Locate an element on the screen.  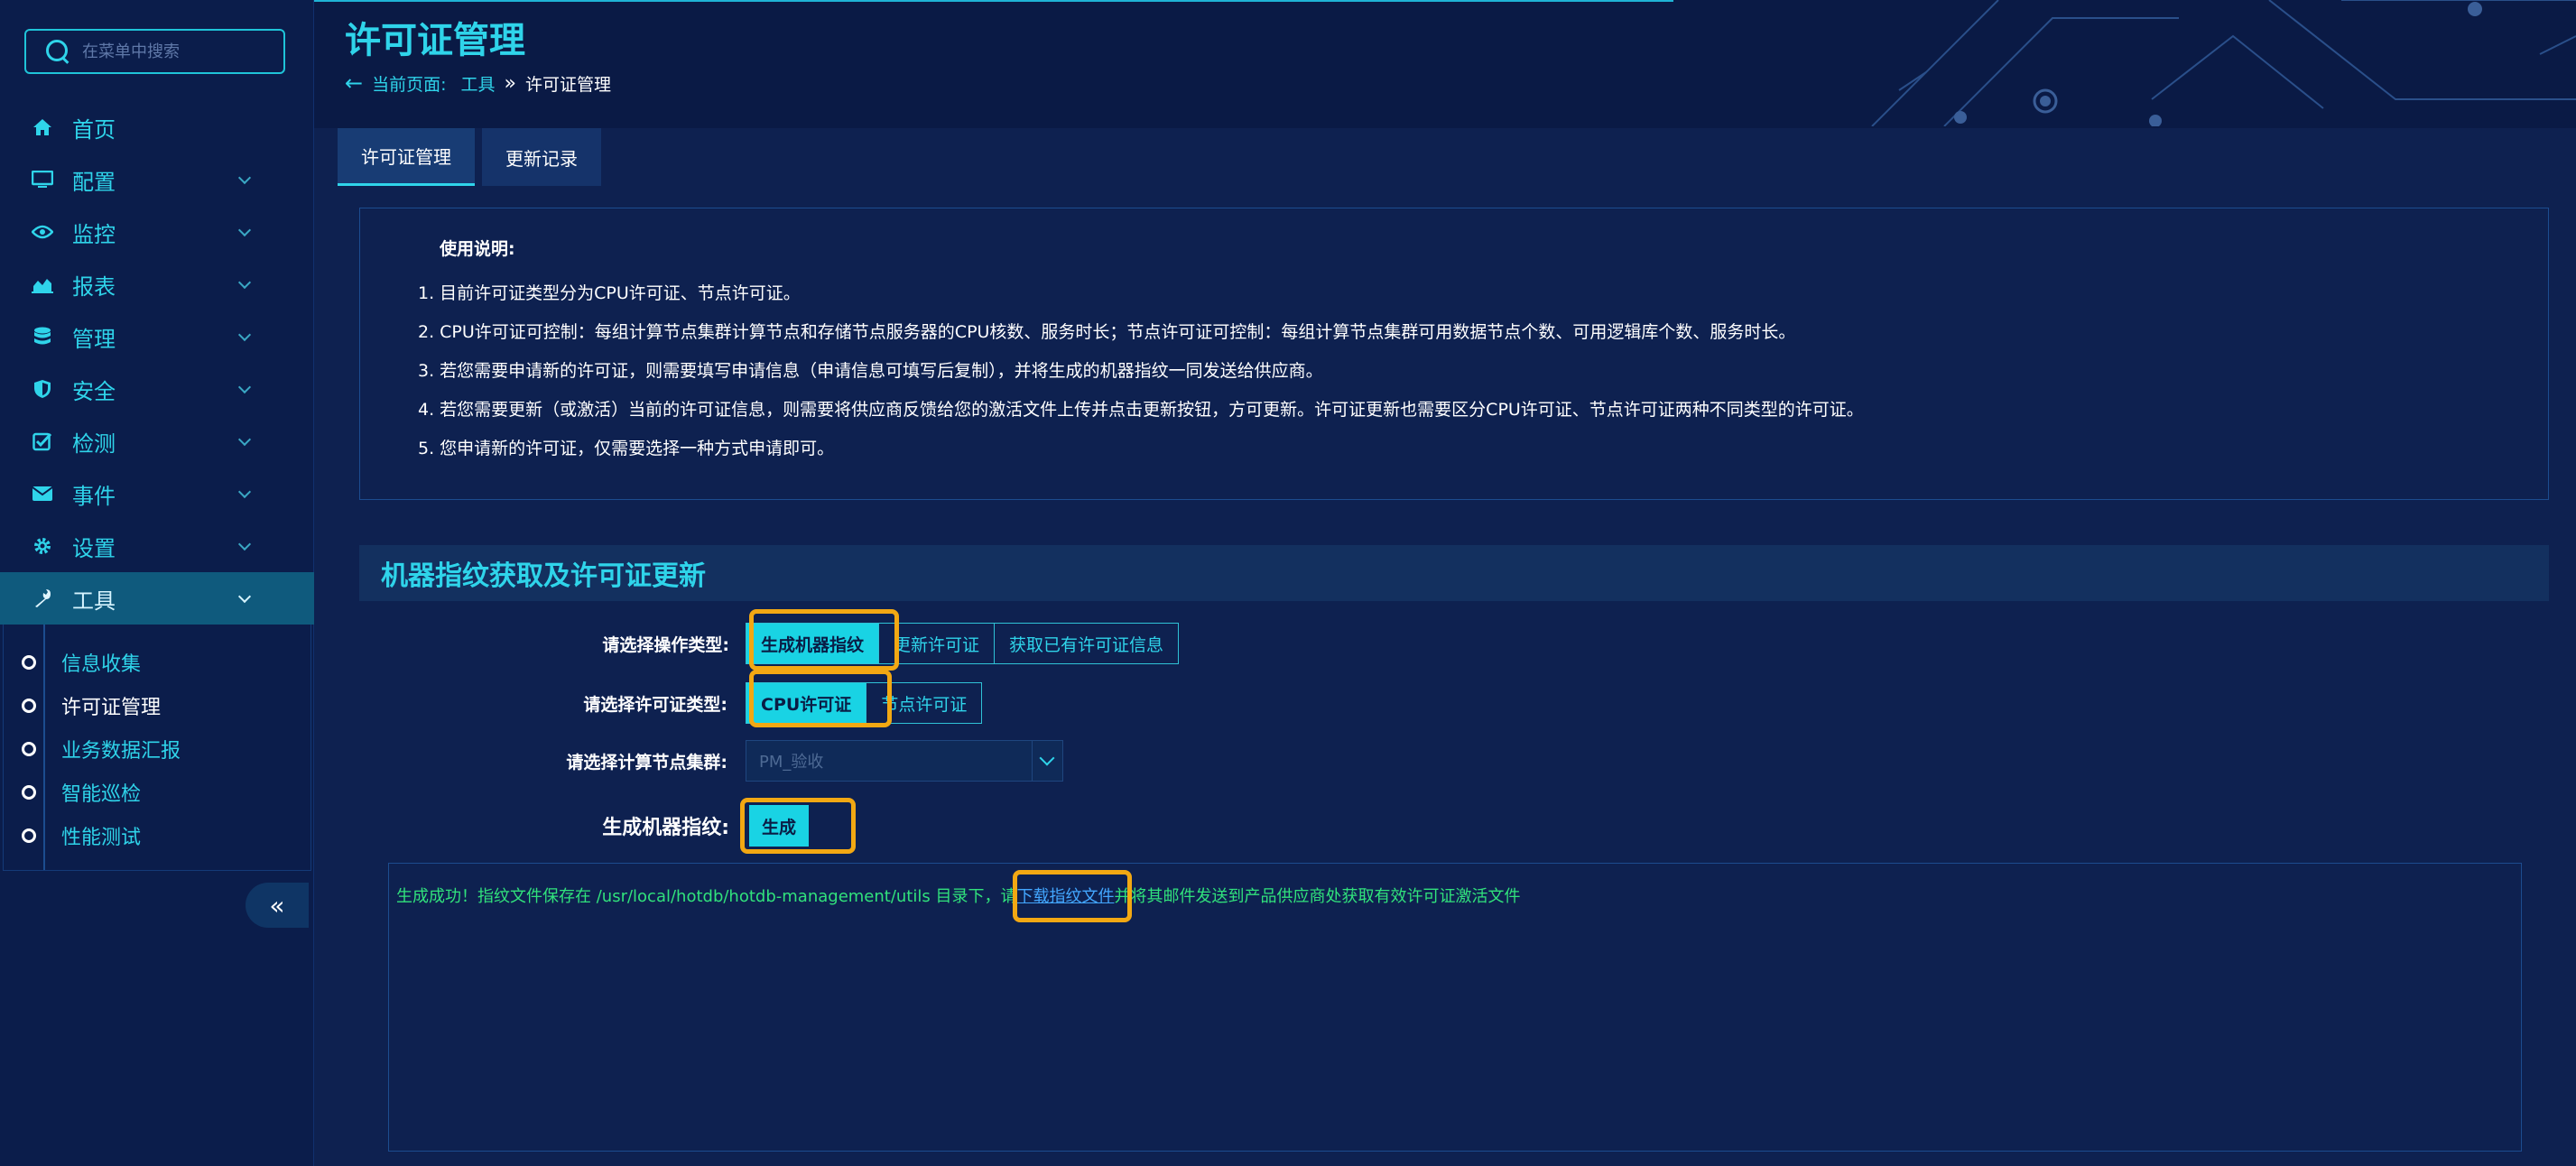
submenu-item-label: 信息收集 is located at coordinates (101, 664).